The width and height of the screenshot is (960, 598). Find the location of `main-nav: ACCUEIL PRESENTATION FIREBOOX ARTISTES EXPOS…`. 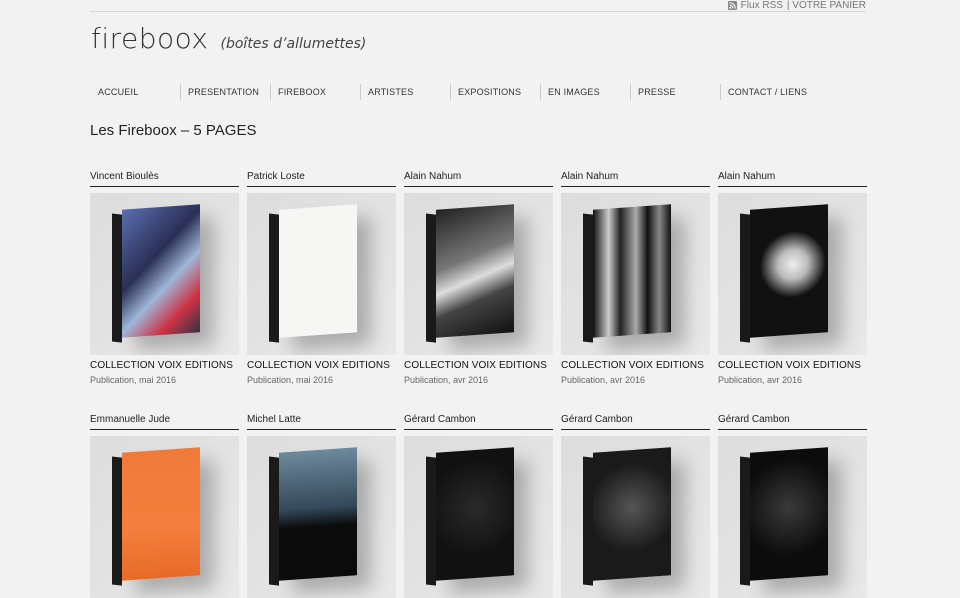

main-nav: ACCUEIL PRESENTATION FIREBOOX ARTISTES EXPOS… is located at coordinates (450, 92).